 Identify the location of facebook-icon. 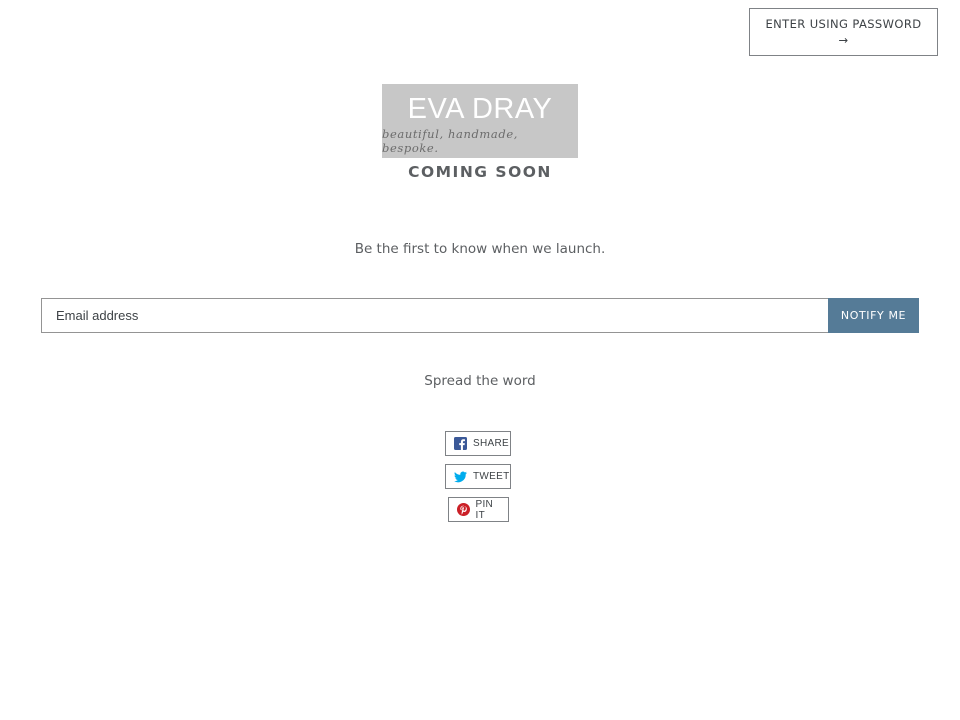
(460, 443).